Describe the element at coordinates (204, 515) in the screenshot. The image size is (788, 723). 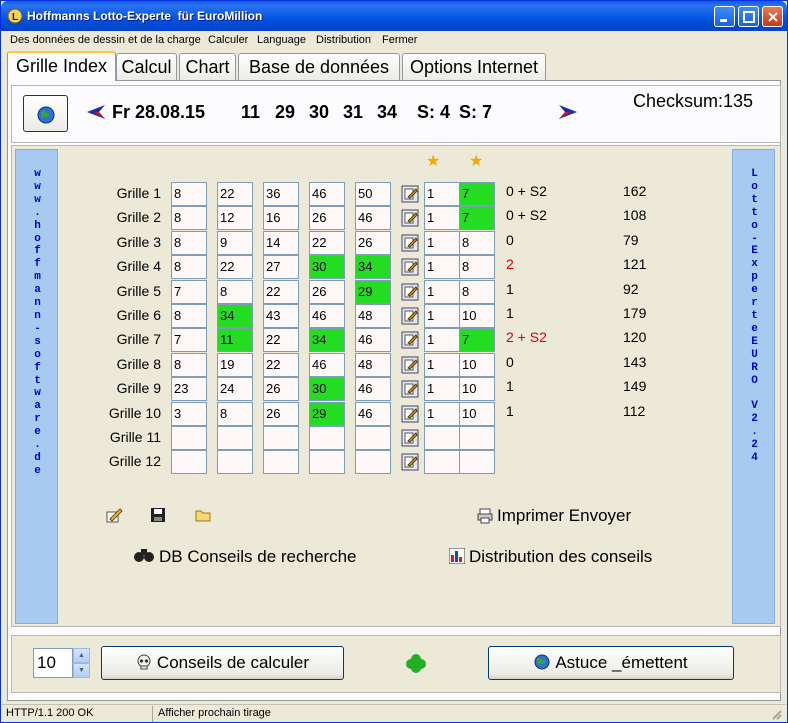
I see `open-folder-icon` at that location.